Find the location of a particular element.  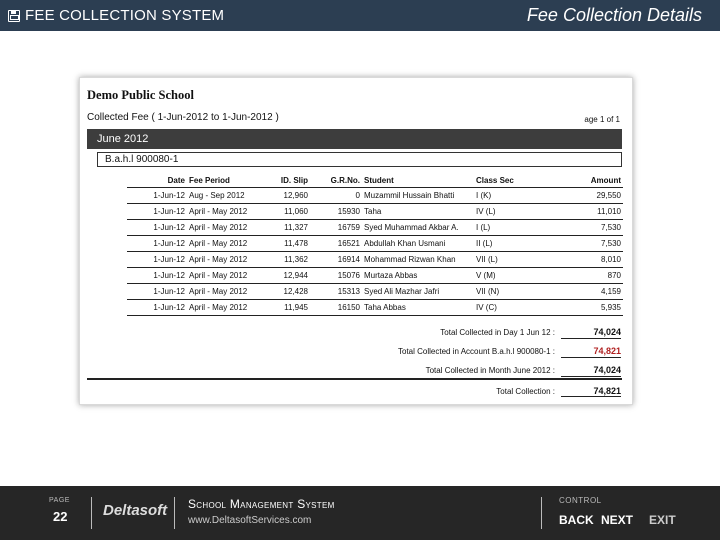

school-name: Demo Public School is located at coordinates (140, 95).